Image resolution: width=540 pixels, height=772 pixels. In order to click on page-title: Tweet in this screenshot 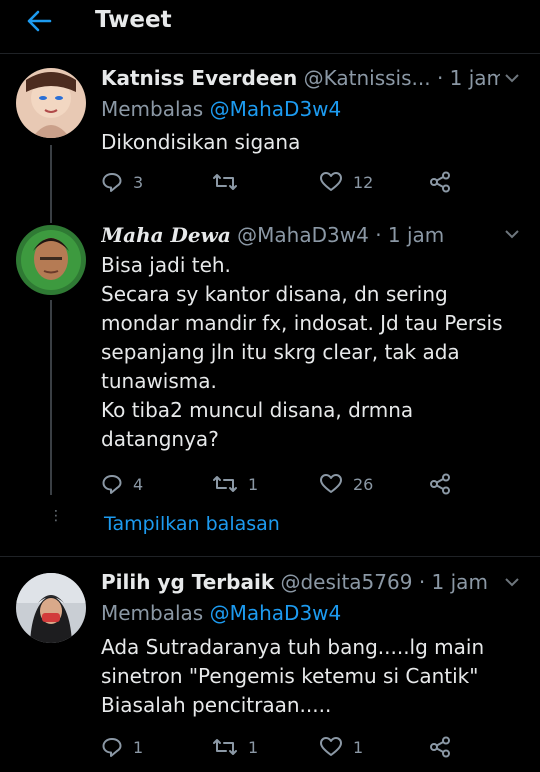, I will do `click(133, 20)`.